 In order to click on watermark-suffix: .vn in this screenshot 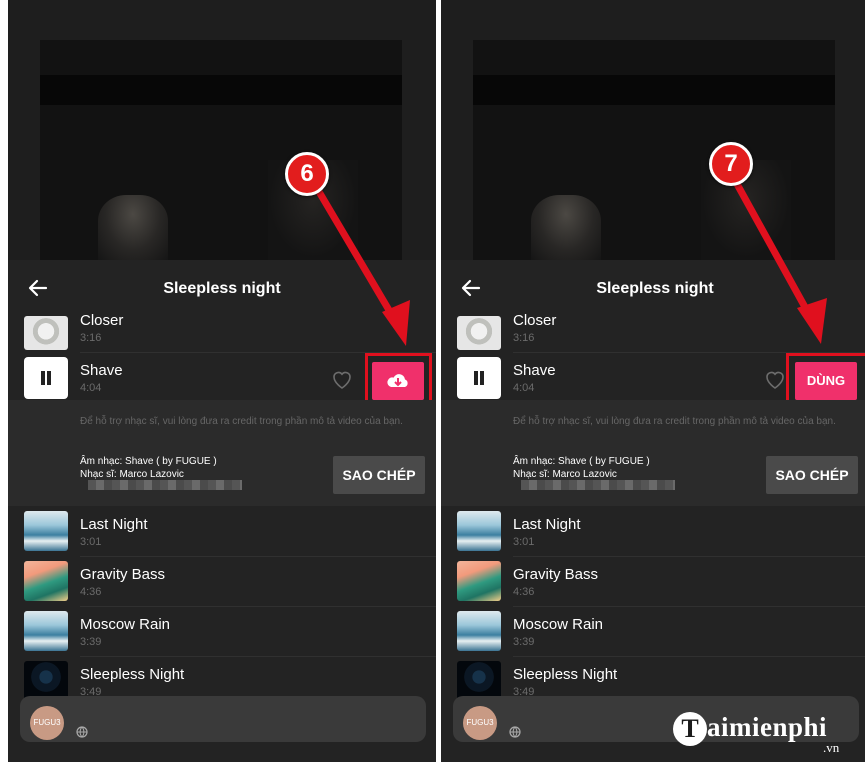, I will do `click(831, 747)`.